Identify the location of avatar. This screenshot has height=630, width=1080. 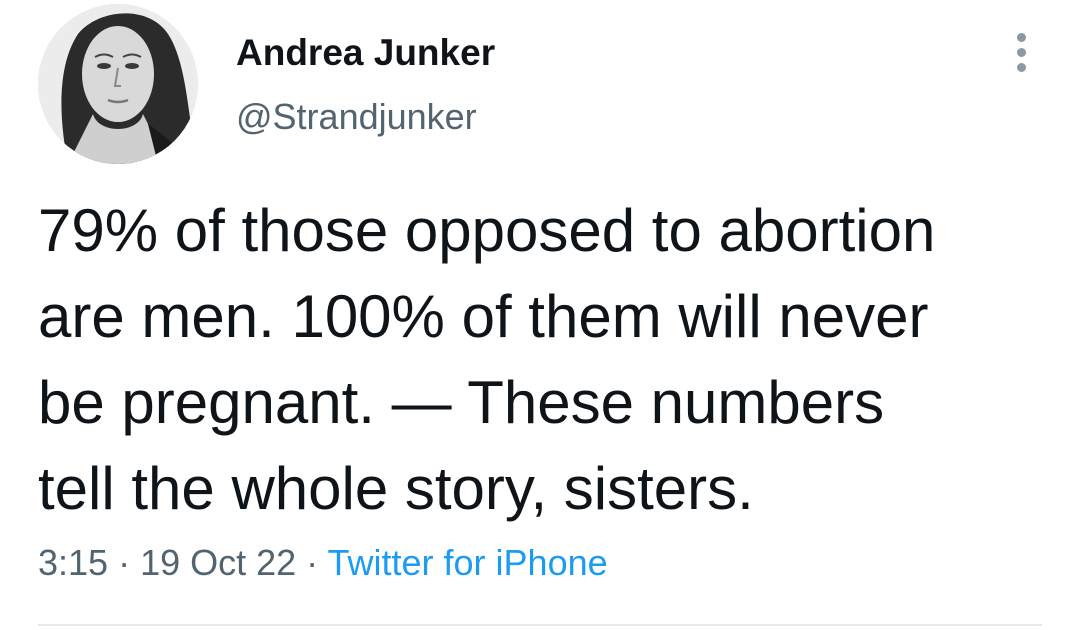
(118, 84).